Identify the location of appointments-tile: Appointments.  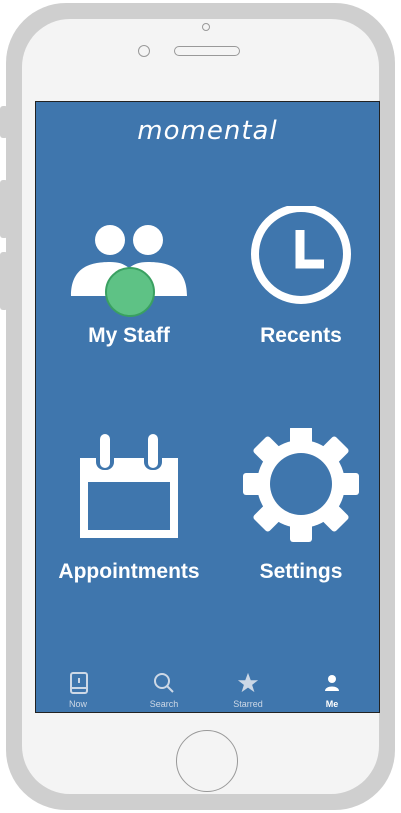
(129, 510).